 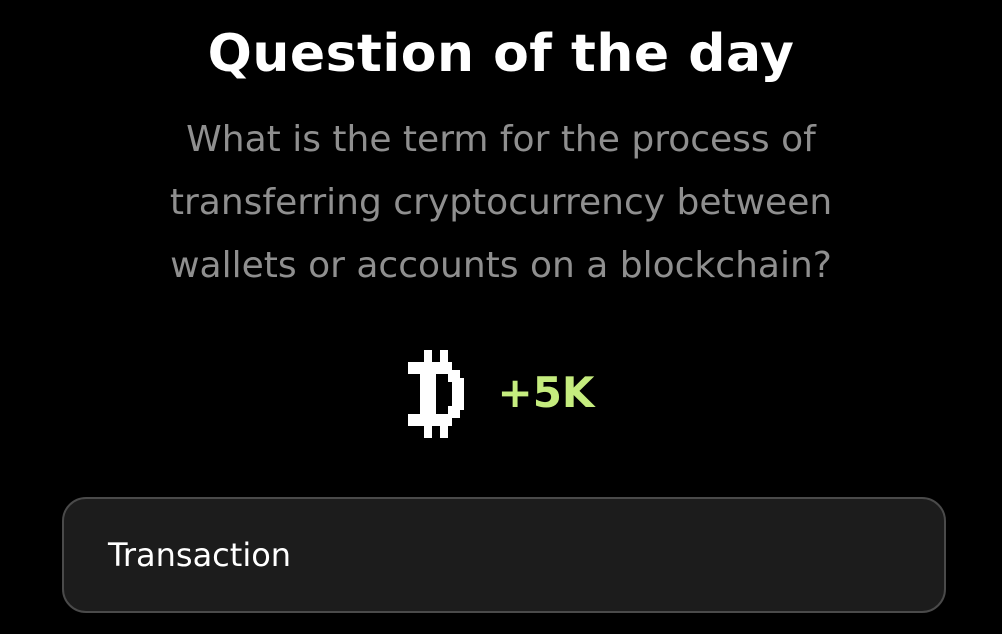 I want to click on reward-amount: +5K, so click(x=546, y=392).